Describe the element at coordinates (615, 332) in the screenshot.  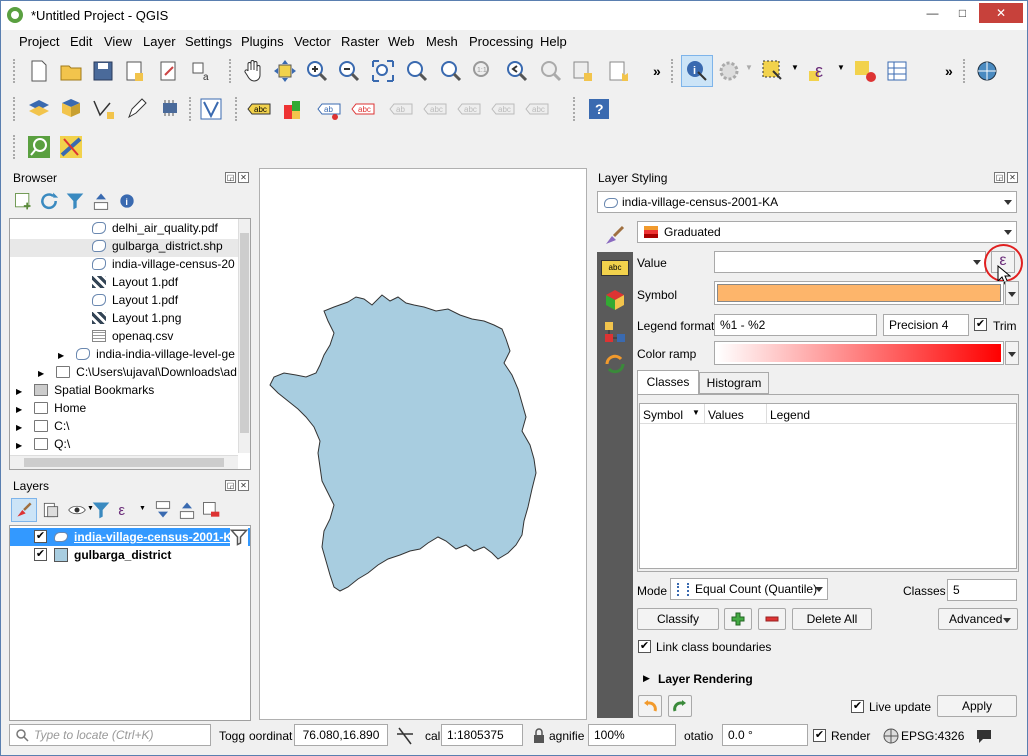
I see `diagrams-tab-icon` at that location.